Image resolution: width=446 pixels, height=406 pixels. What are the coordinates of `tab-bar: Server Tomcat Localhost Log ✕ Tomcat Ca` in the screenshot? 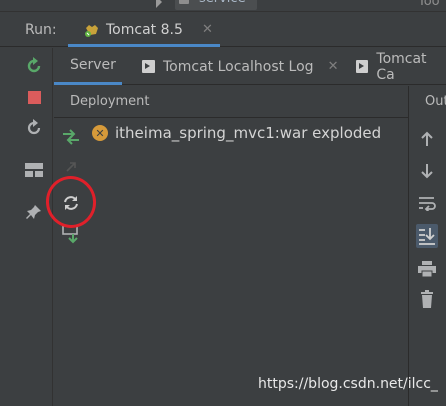 It's located at (250, 66).